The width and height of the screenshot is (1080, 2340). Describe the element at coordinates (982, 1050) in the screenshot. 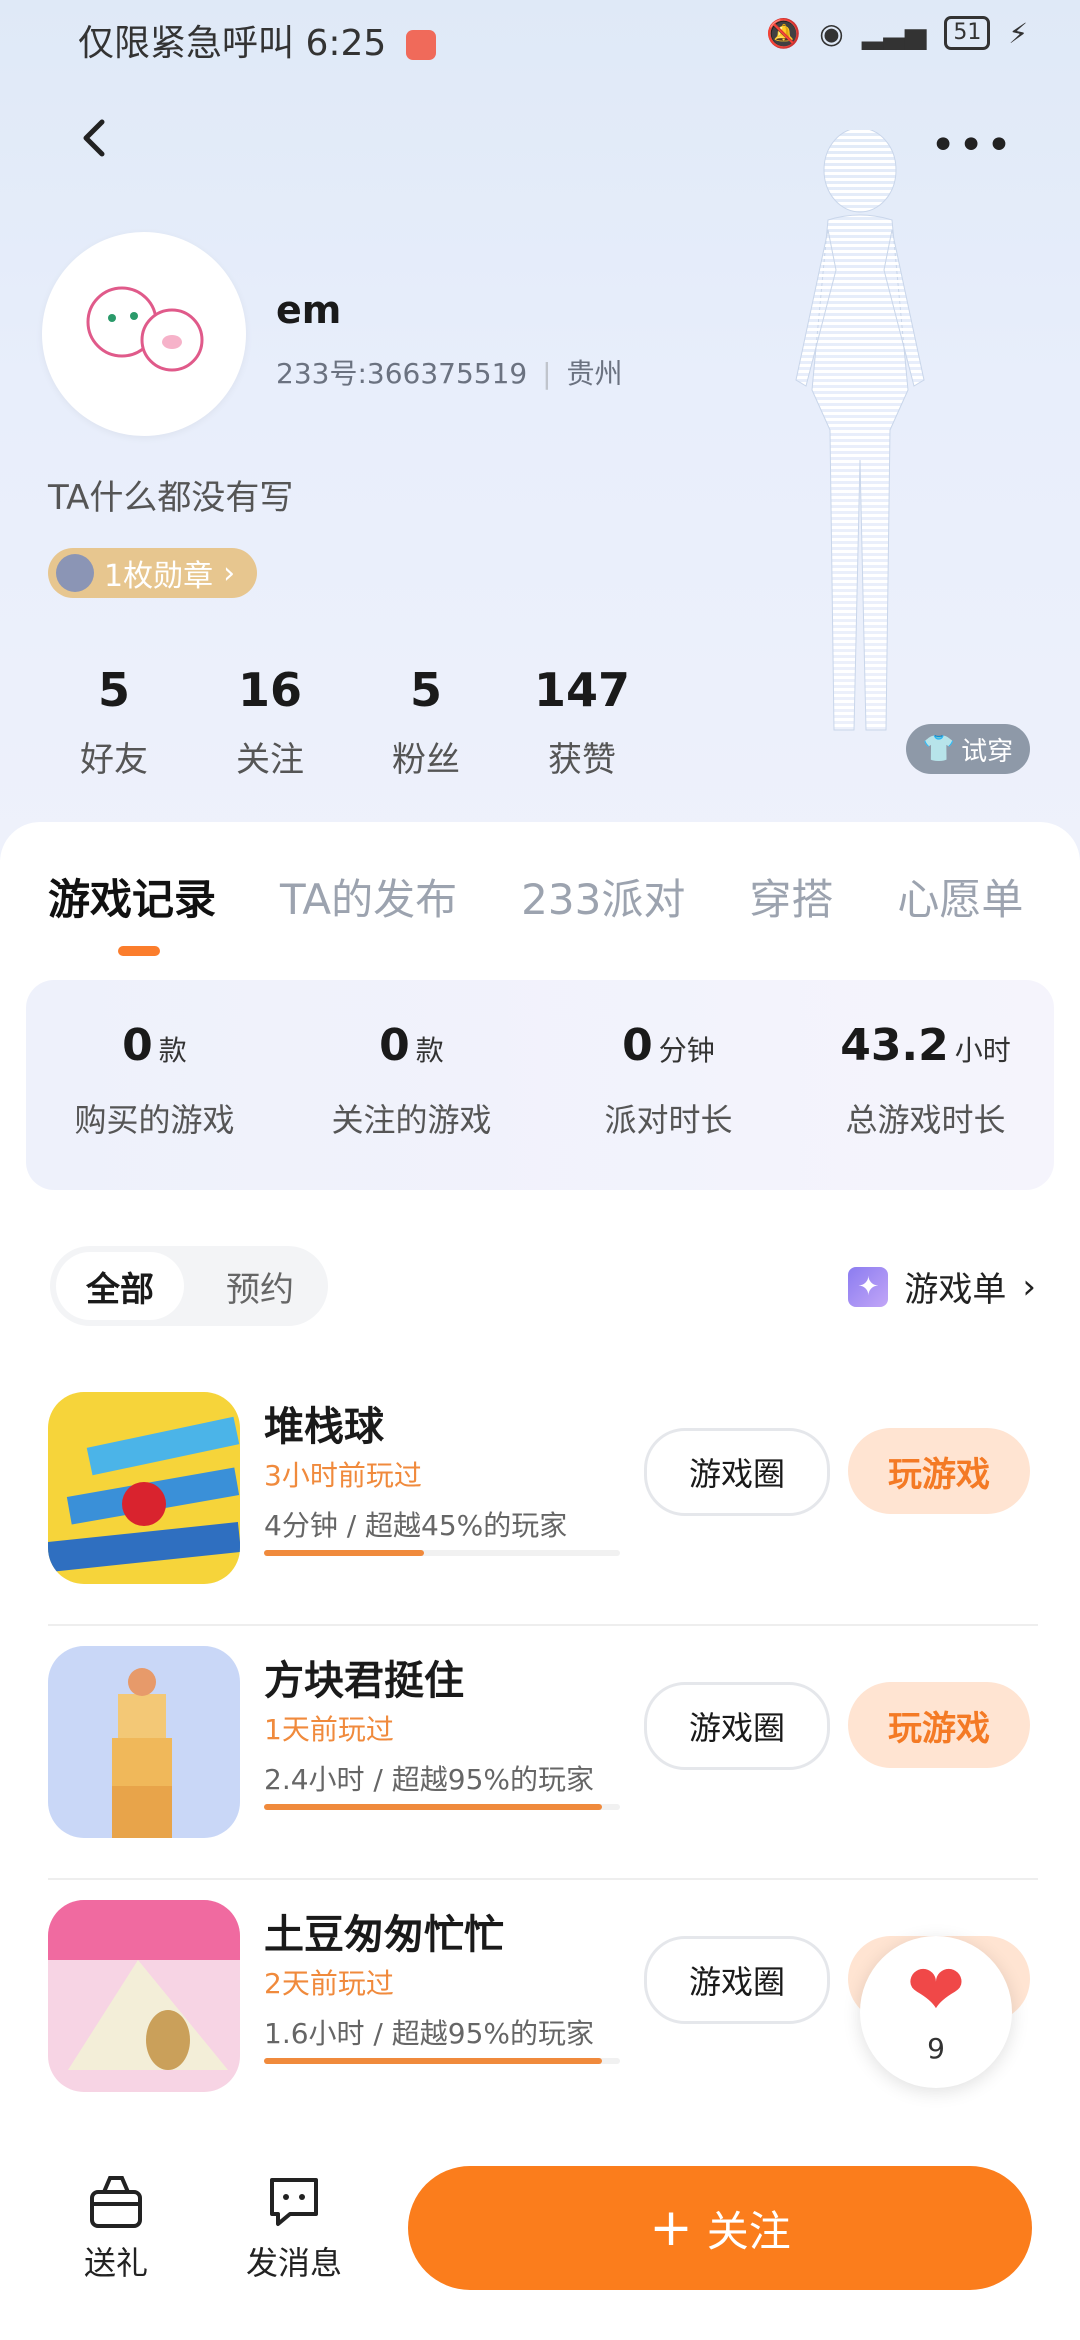

I see `summary-unit: 小时` at that location.